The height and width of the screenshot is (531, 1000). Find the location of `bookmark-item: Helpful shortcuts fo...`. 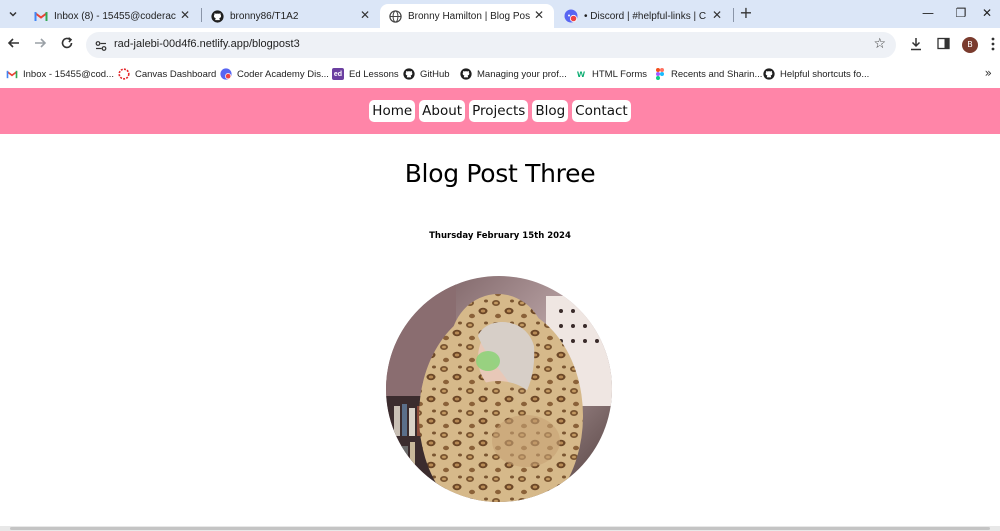

bookmark-item: Helpful shortcuts fo... is located at coordinates (816, 74).